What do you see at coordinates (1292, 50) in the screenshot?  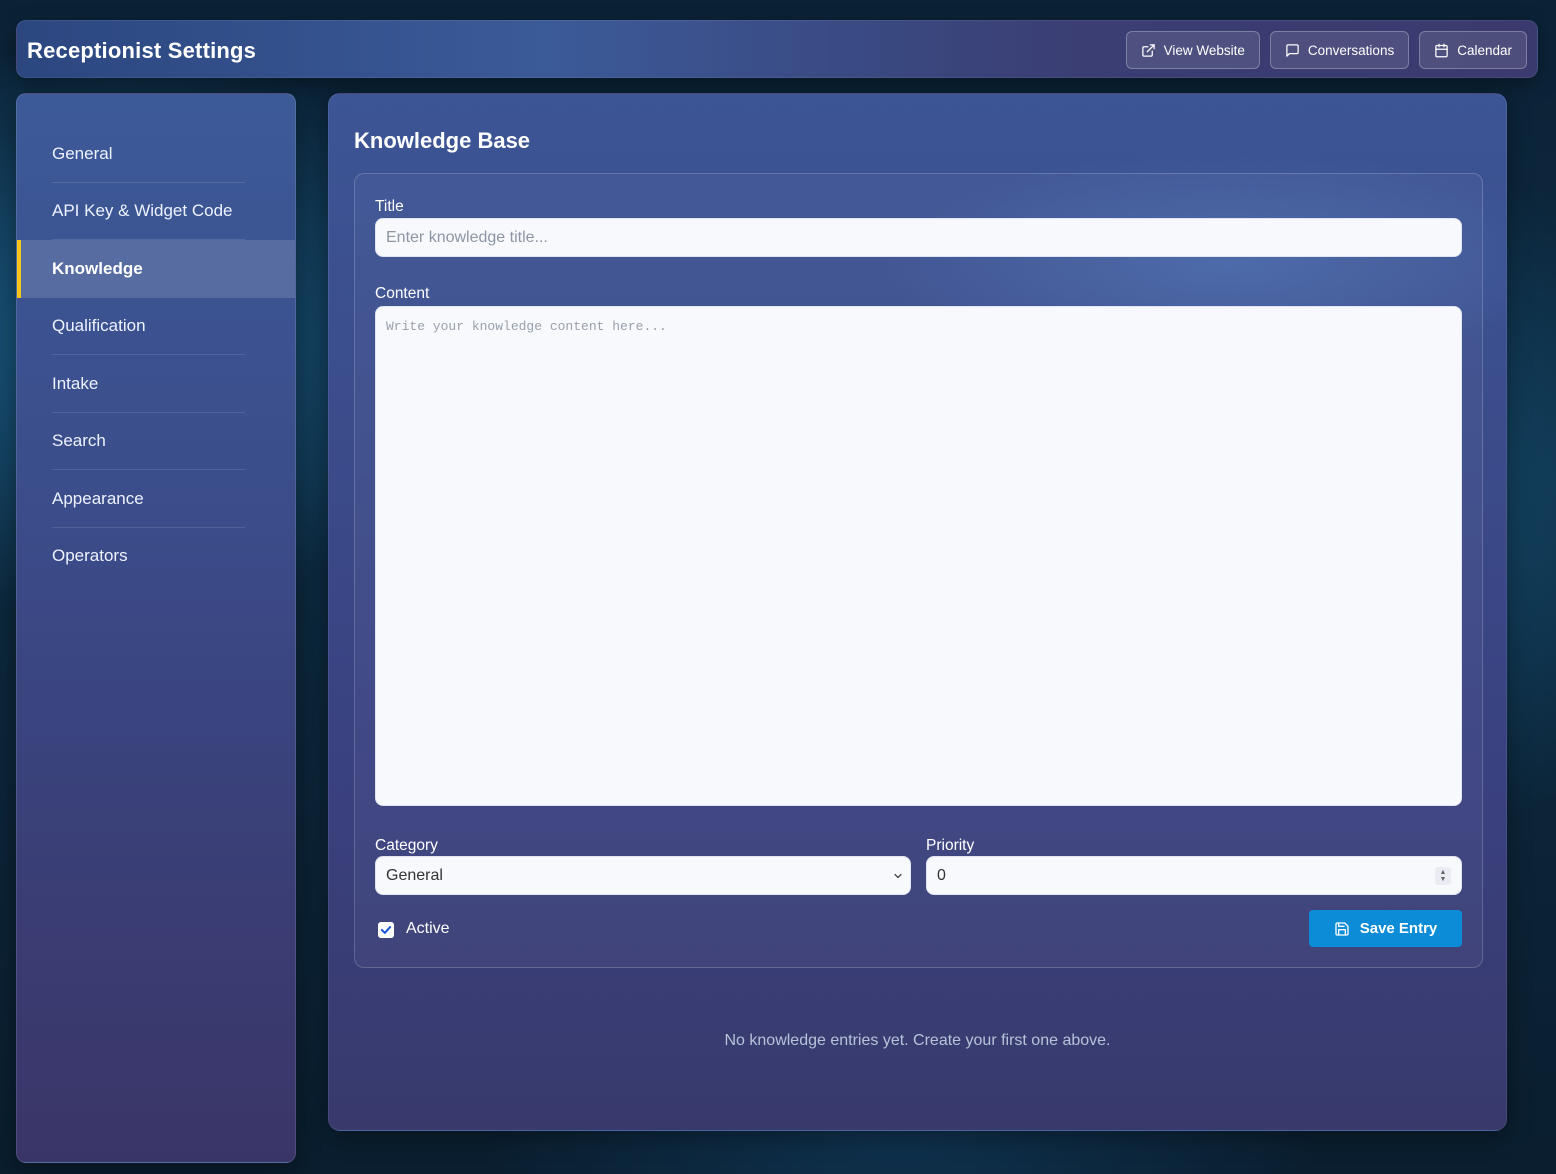 I see `chat-icon` at bounding box center [1292, 50].